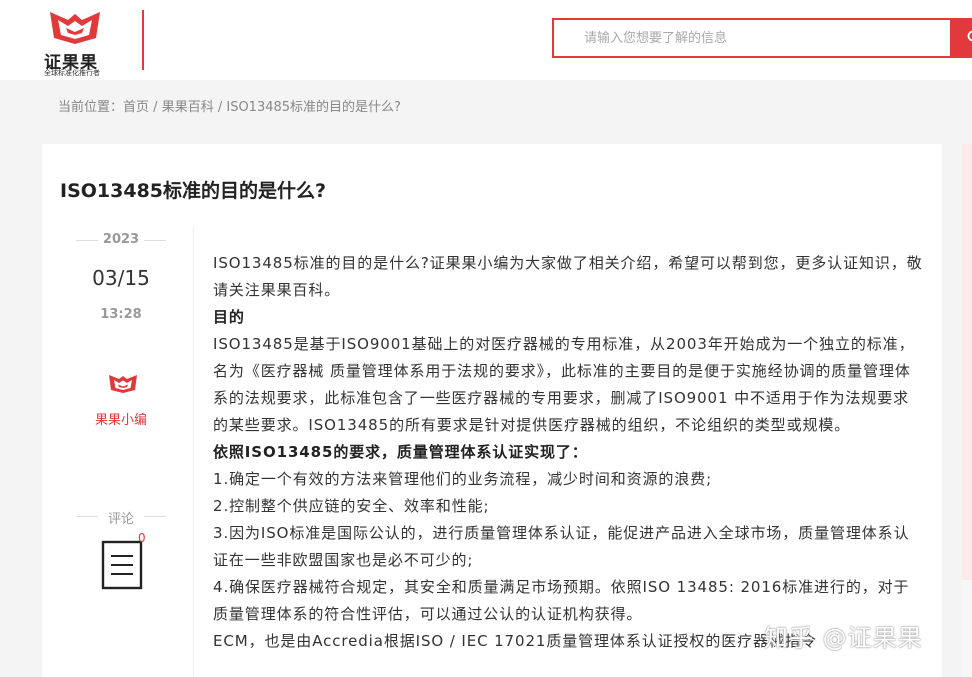  I want to click on logo-book-icon, so click(75, 28).